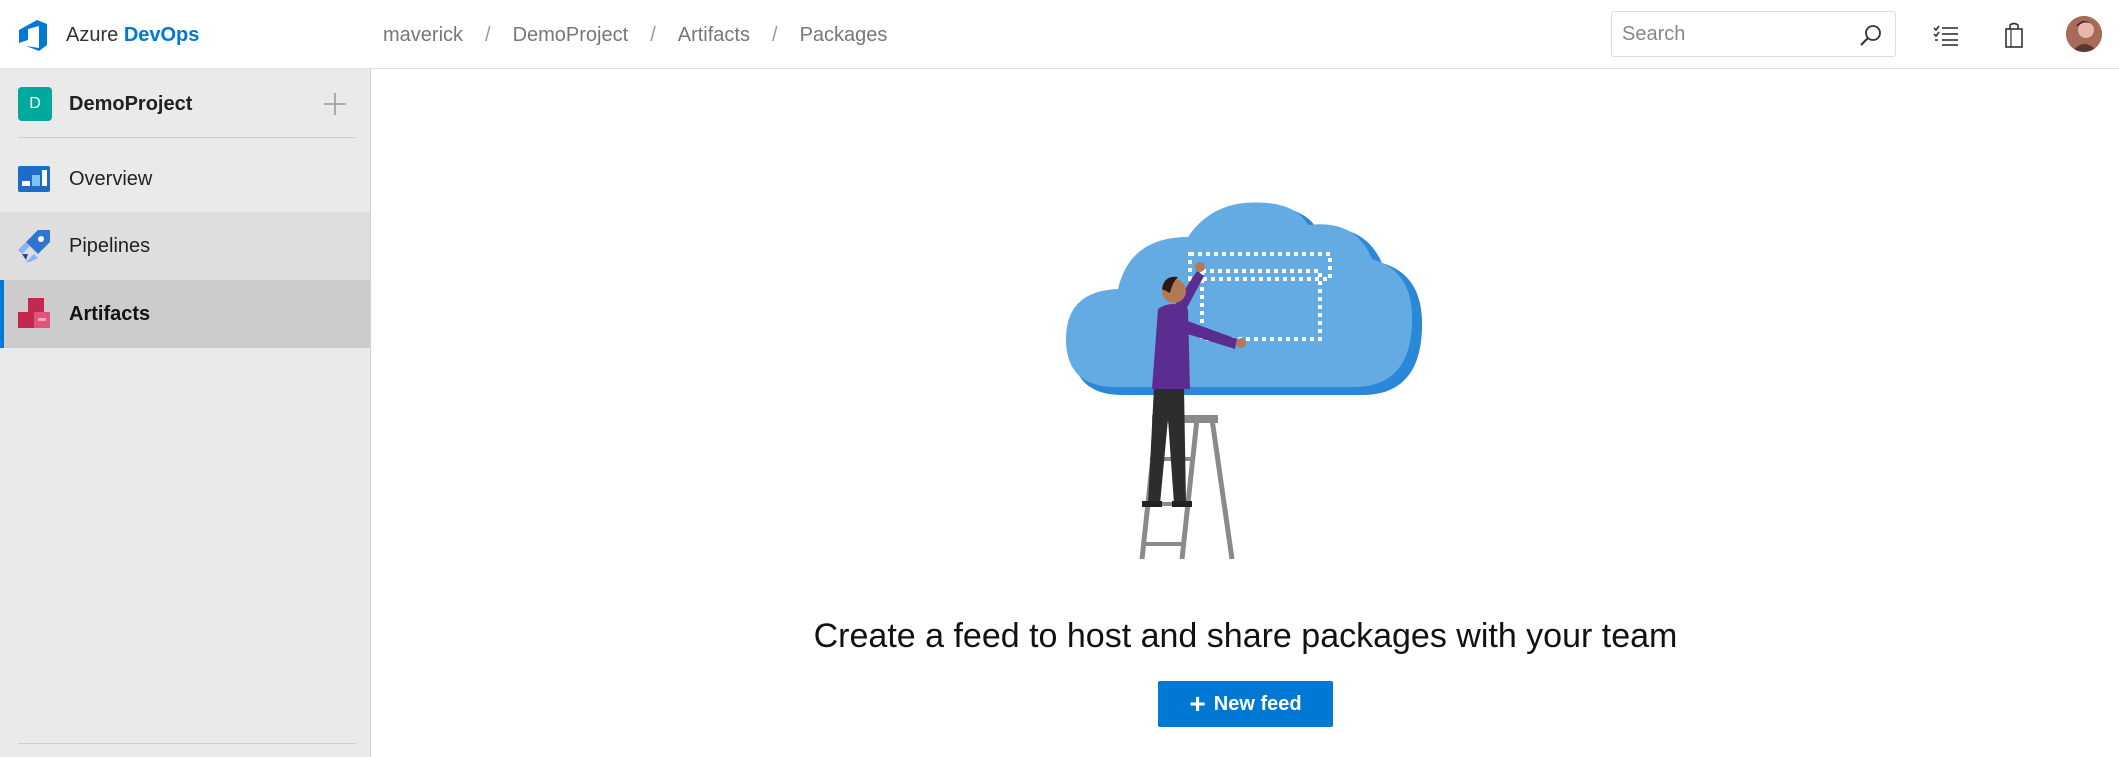 The width and height of the screenshot is (2119, 757). Describe the element at coordinates (34, 246) in the screenshot. I see `pipelines-icon` at that location.